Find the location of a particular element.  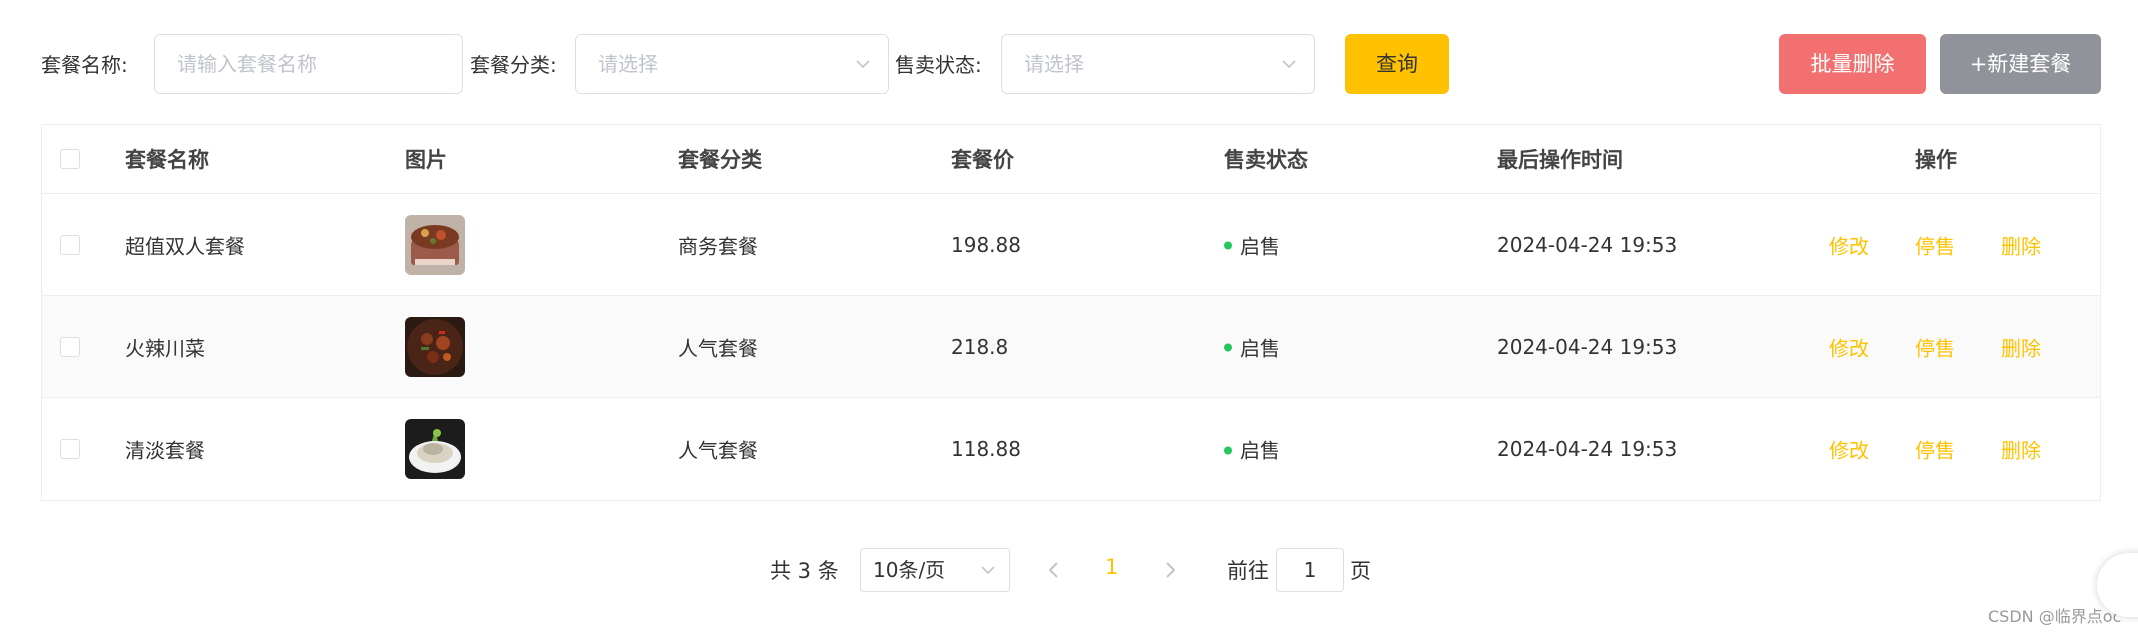

sale-status-select: 请选择 is located at coordinates (1158, 64).